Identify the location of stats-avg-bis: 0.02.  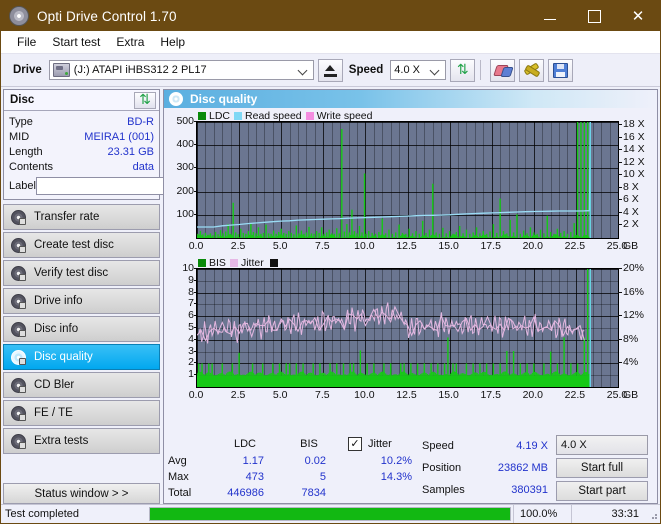
(315, 460).